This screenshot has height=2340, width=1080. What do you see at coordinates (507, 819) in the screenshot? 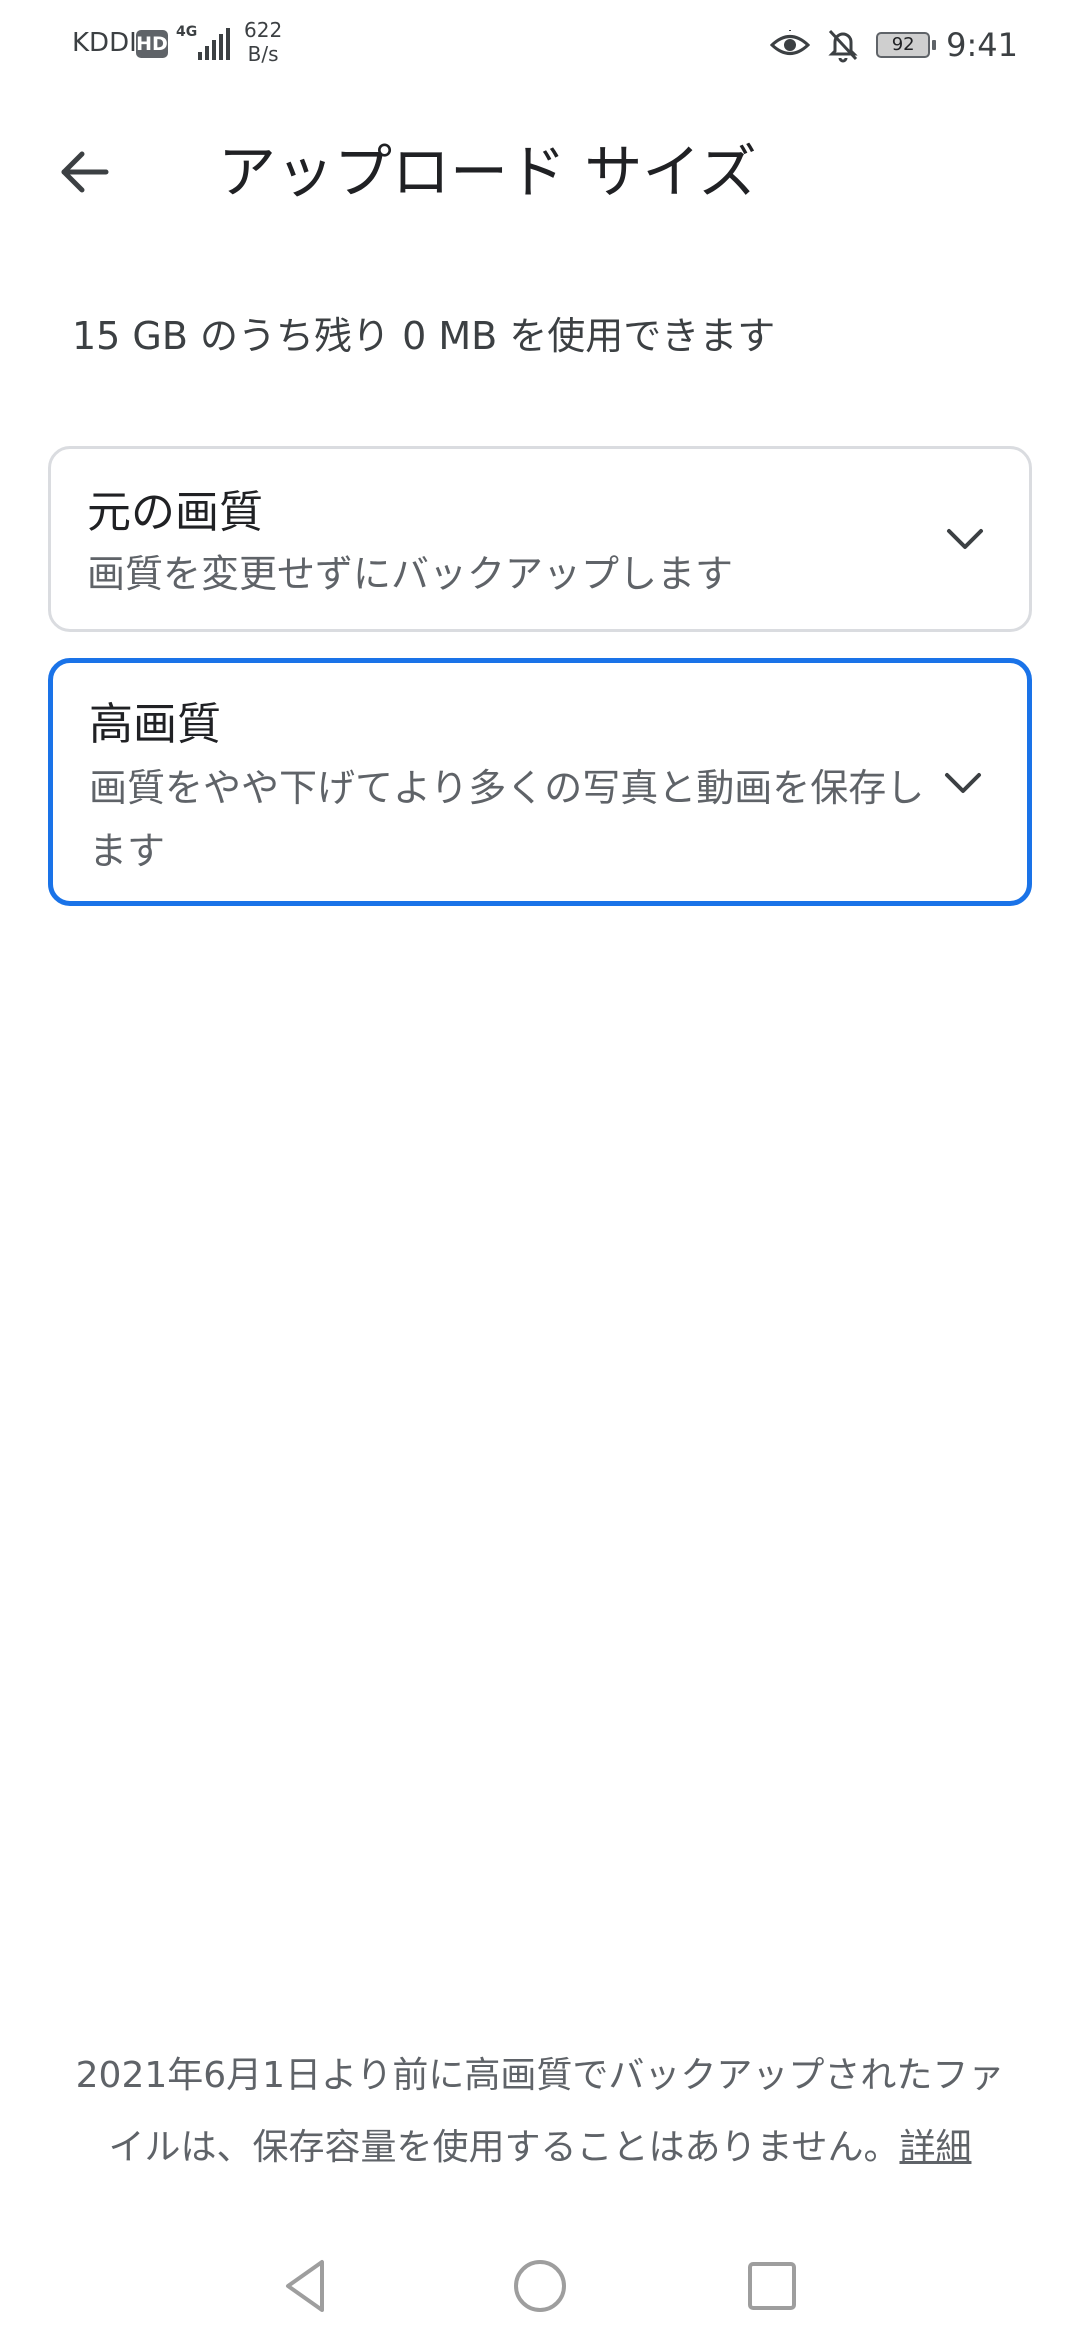
I see `option-description: 画質をやや下げてより多くの写真と動画を保存します` at bounding box center [507, 819].